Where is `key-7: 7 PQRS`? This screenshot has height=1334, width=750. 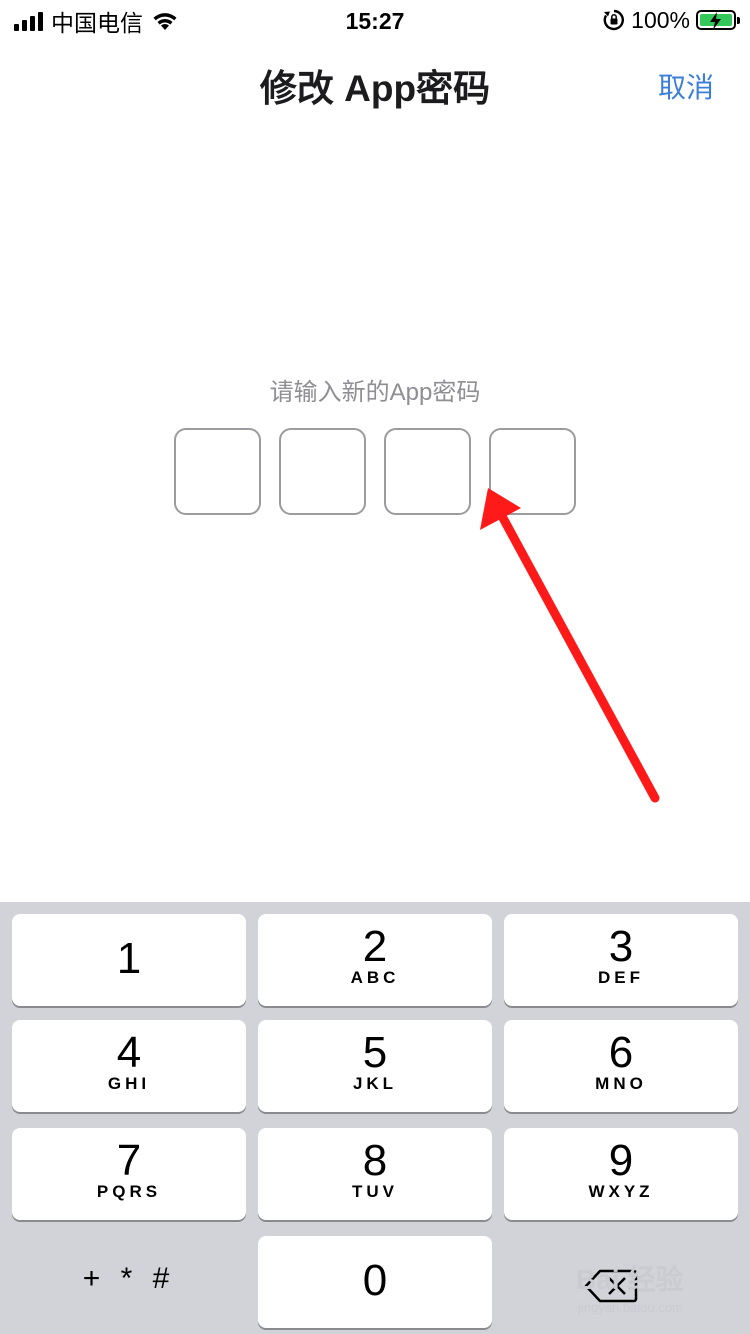
key-7: 7 PQRS is located at coordinates (129, 1174).